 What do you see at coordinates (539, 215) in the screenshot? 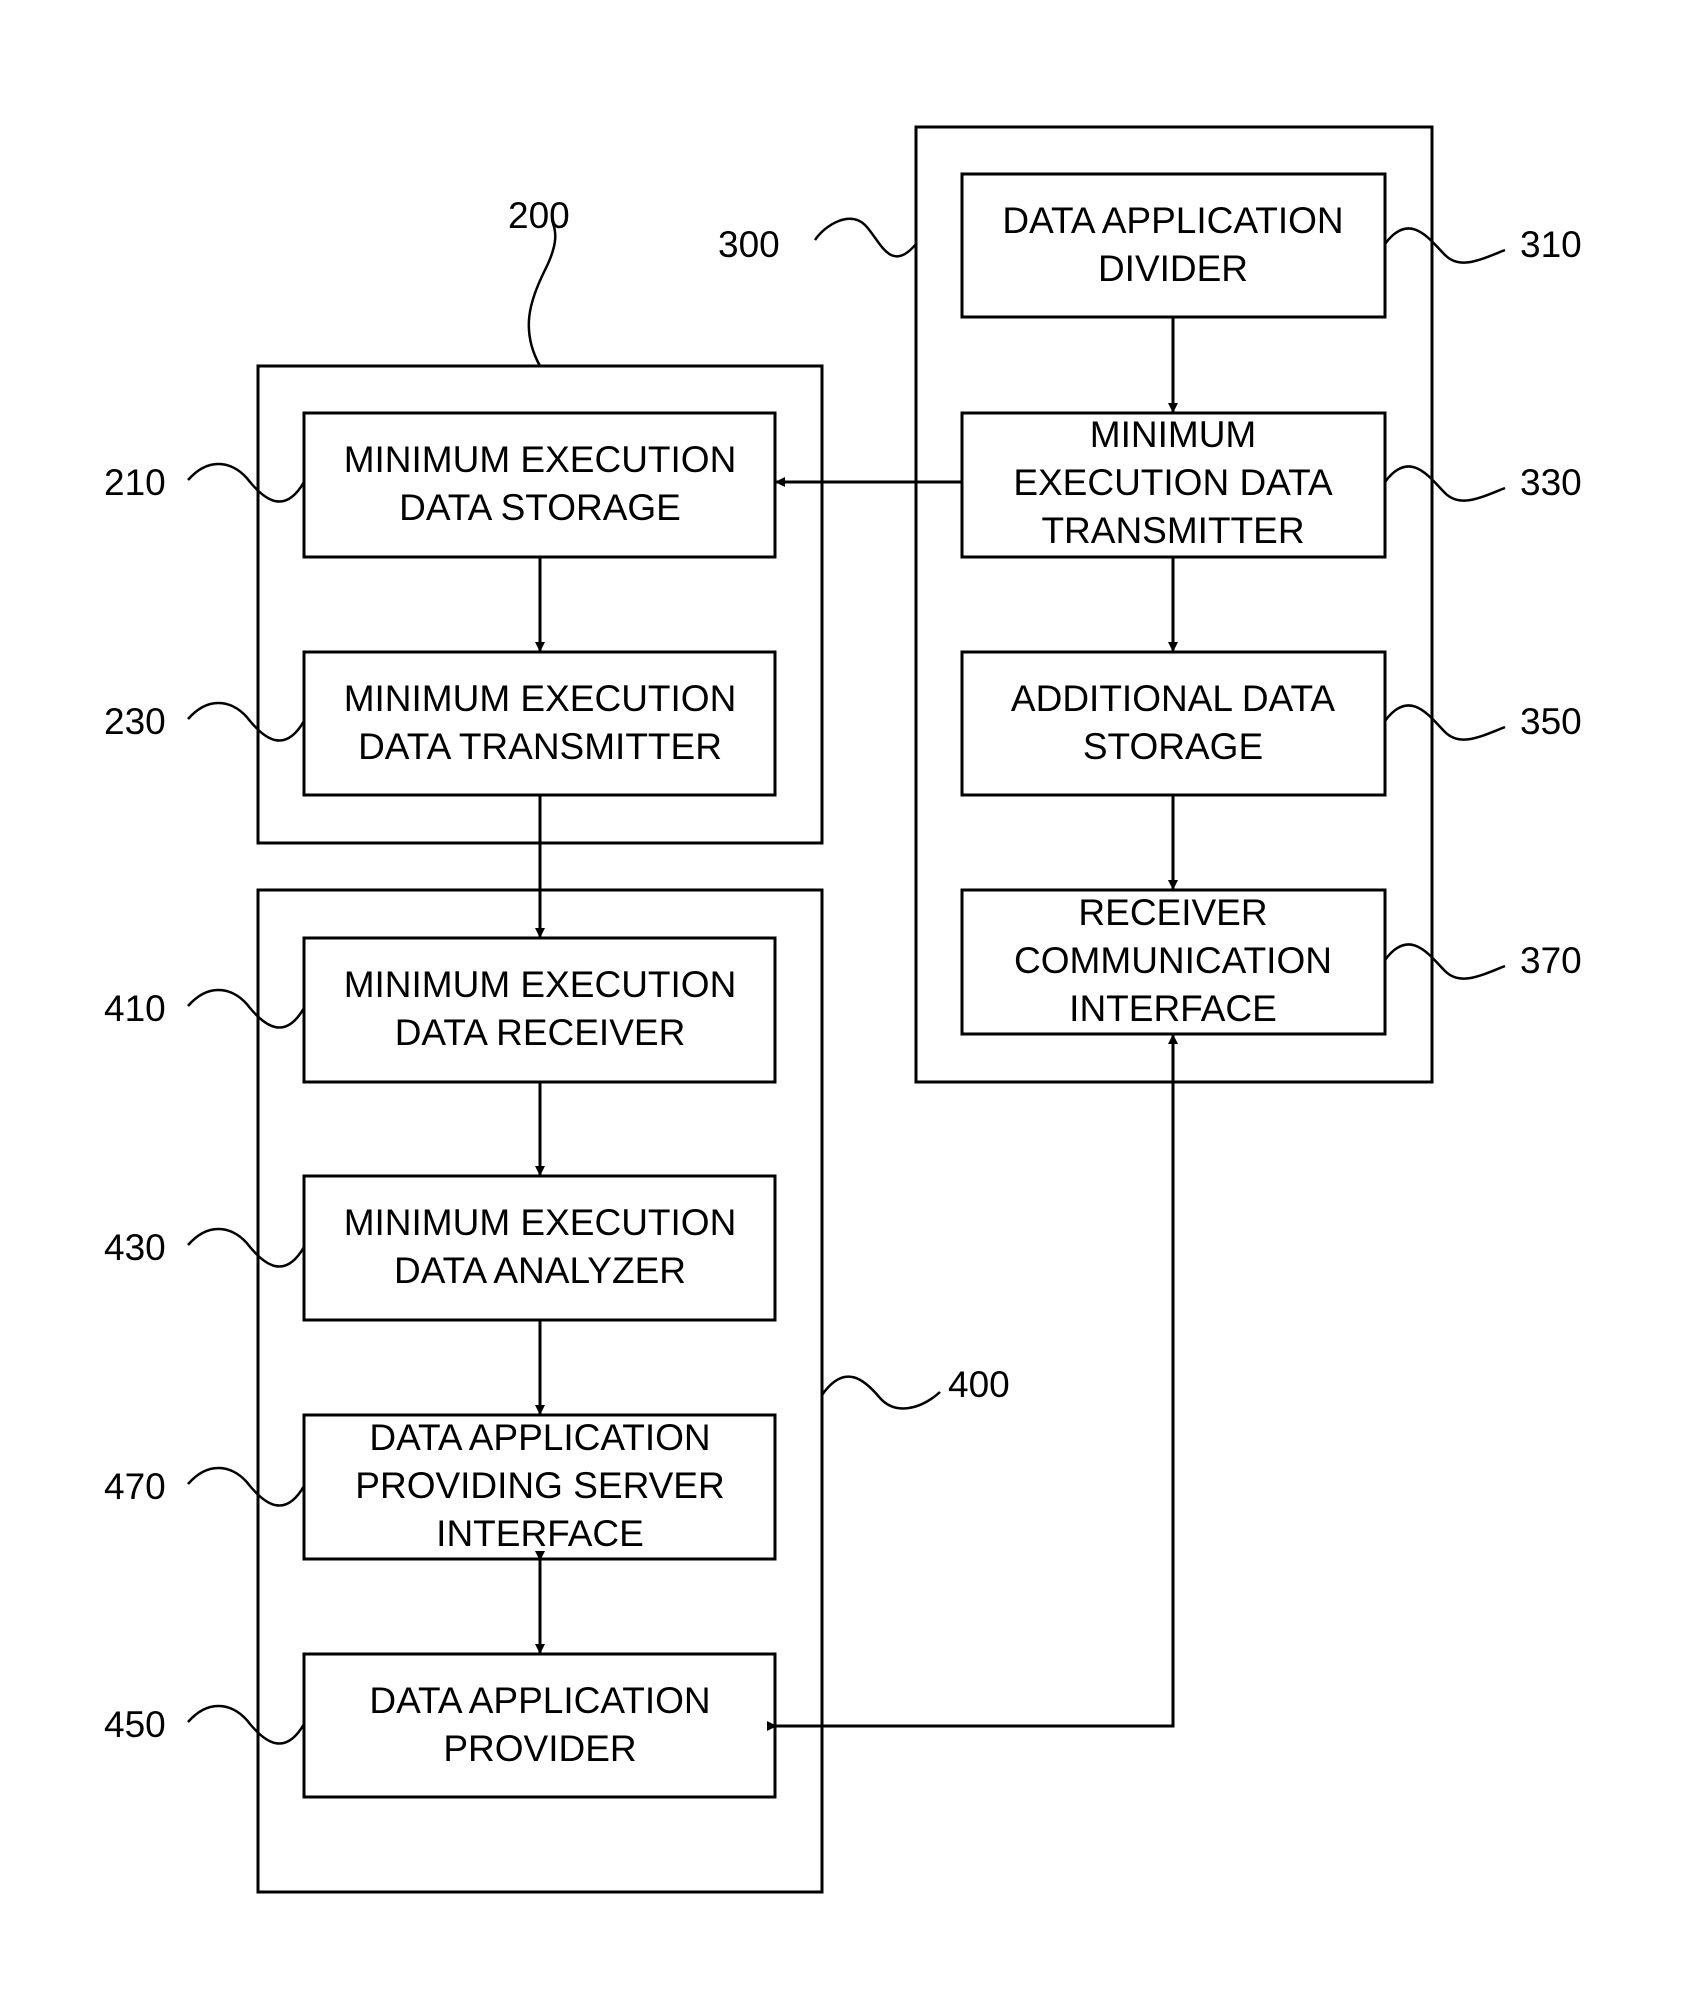
I see `ref-200: 200` at bounding box center [539, 215].